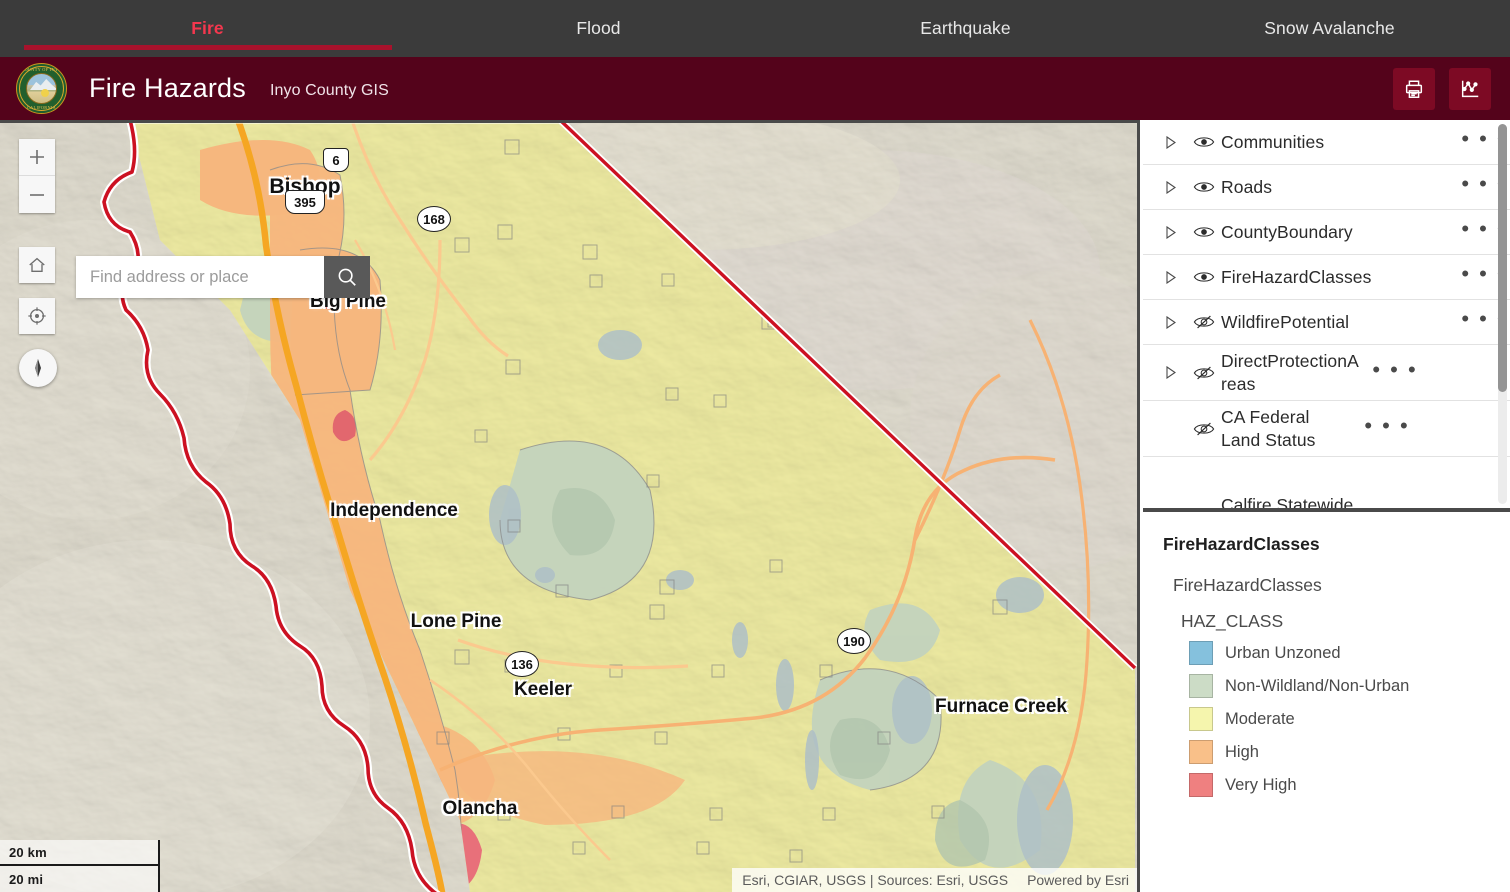 The width and height of the screenshot is (1510, 892). I want to click on scale-bar-metric: 20 km, so click(80, 853).